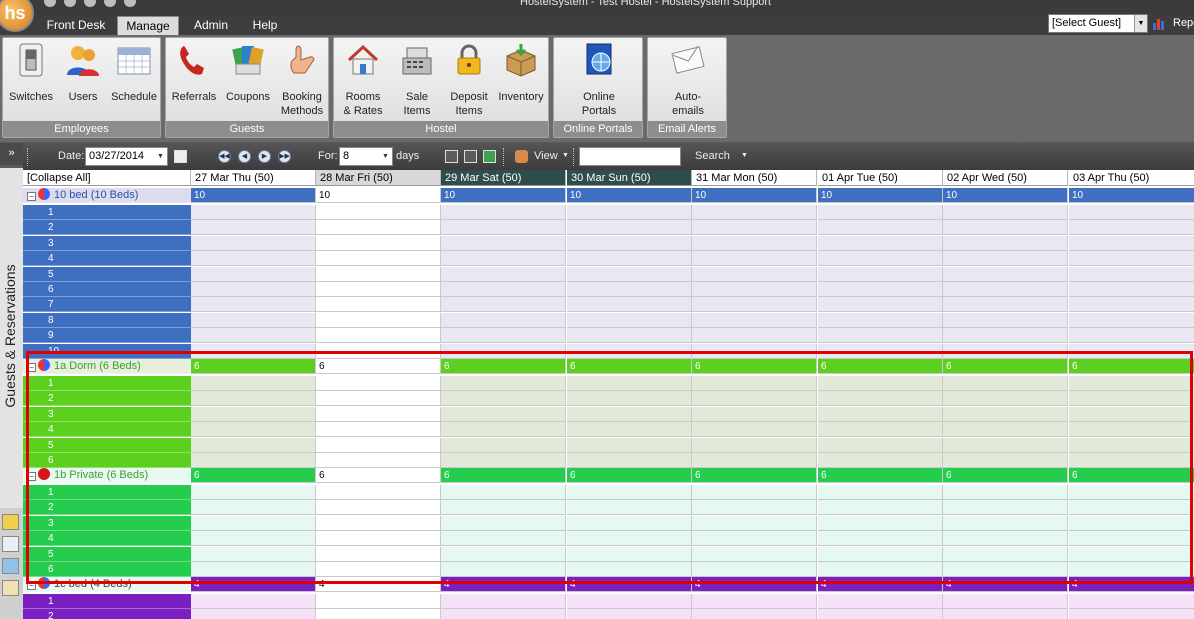  What do you see at coordinates (489, 156) in the screenshot?
I see `export-icon` at bounding box center [489, 156].